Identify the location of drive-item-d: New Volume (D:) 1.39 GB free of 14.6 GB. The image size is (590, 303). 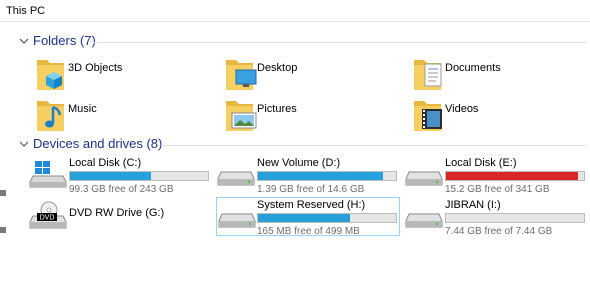
(309, 175).